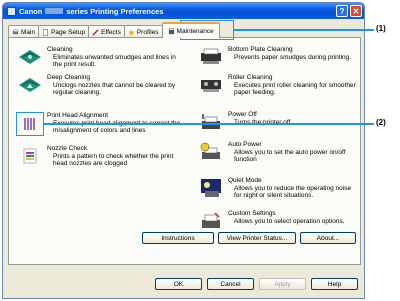 The width and height of the screenshot is (400, 301). Describe the element at coordinates (46, 32) in the screenshot. I see `page-icon` at that location.